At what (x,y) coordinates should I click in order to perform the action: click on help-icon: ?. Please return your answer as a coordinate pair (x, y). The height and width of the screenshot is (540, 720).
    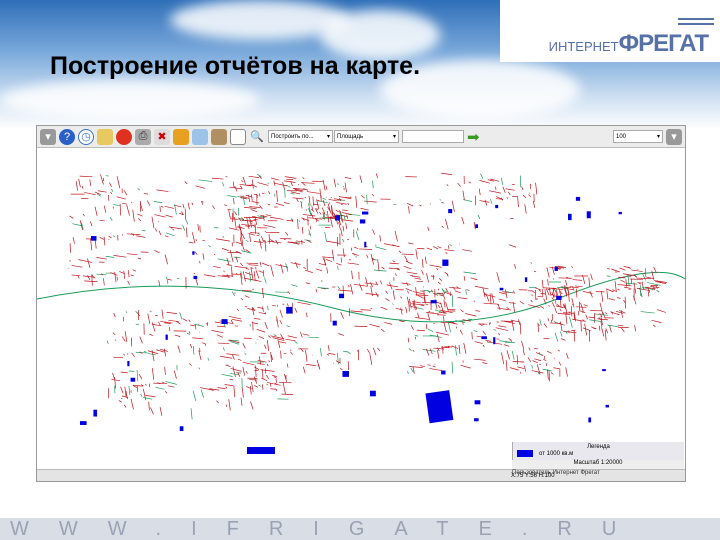
    Looking at the image, I should click on (67, 136).